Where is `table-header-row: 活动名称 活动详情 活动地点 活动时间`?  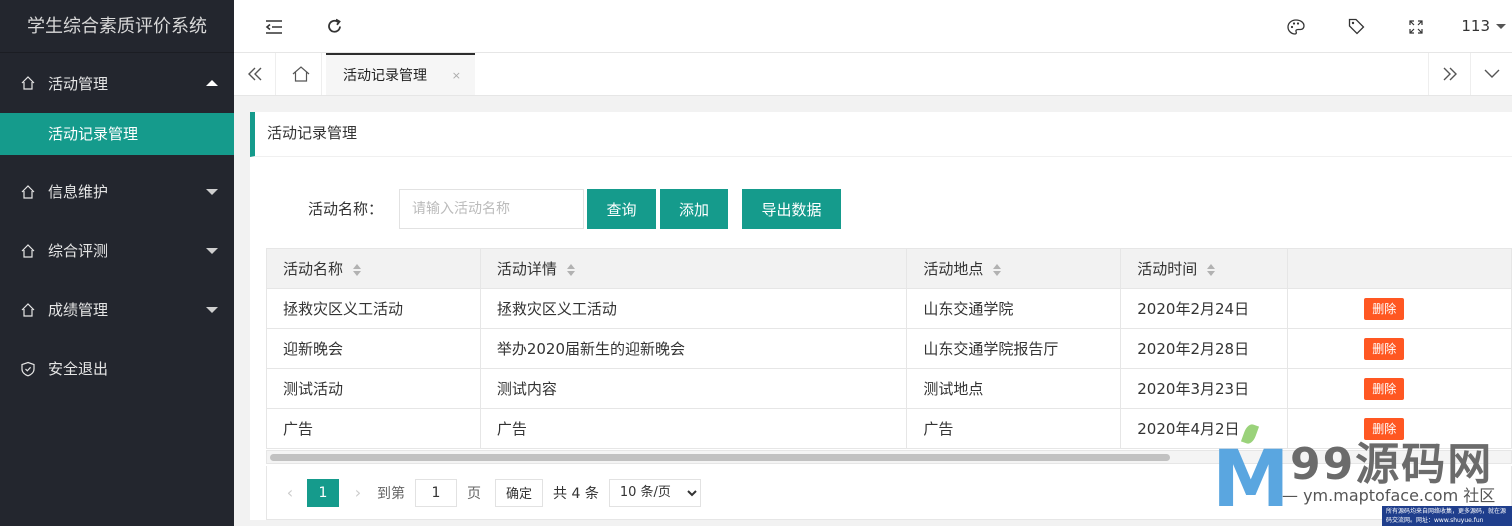 table-header-row: 活动名称 活动详情 活动地点 活动时间 is located at coordinates (889, 268).